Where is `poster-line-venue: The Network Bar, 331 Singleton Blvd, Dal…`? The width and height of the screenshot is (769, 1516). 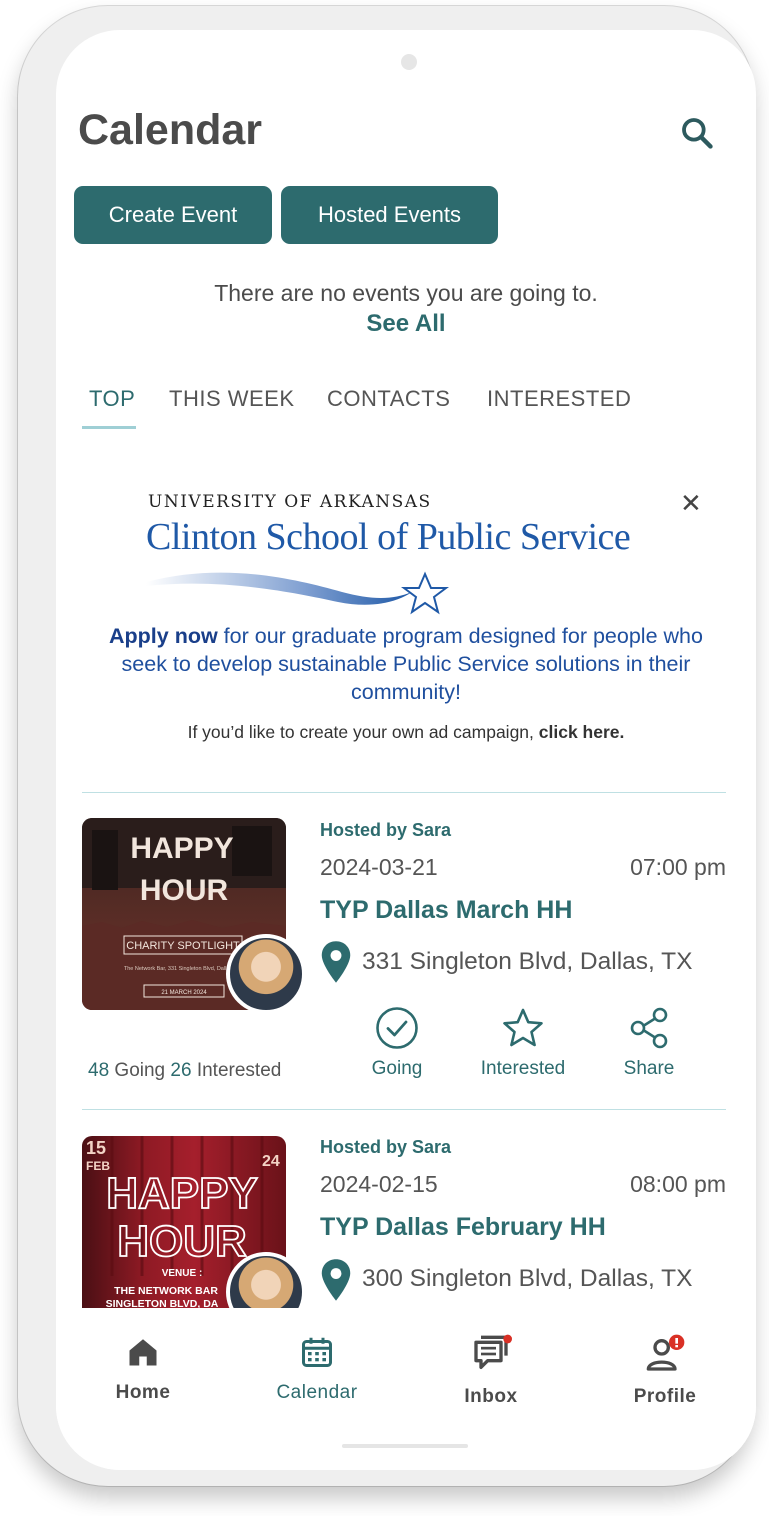 poster-line-venue: The Network Bar, 331 Singleton Blvd, Dal… is located at coordinates (183, 969).